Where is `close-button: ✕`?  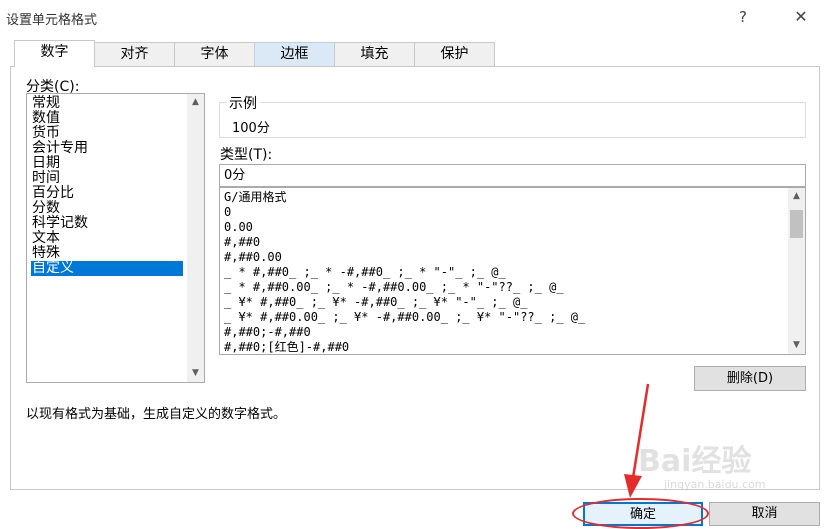 close-button: ✕ is located at coordinates (801, 17).